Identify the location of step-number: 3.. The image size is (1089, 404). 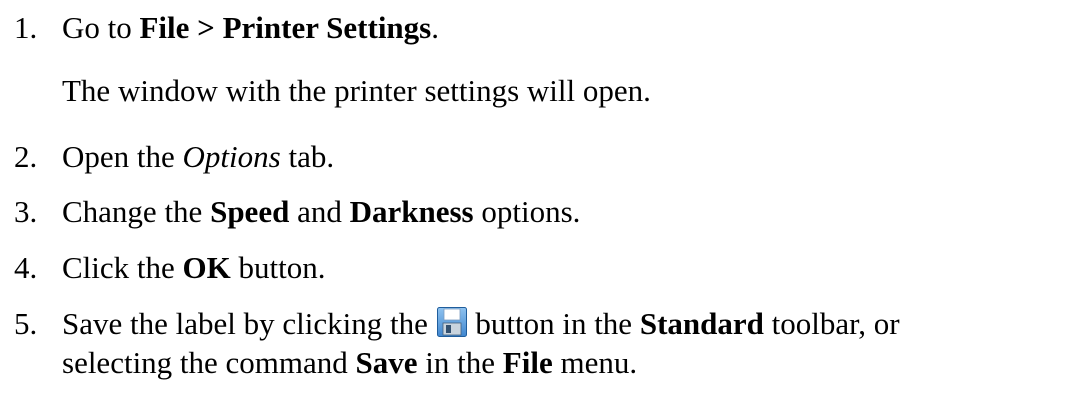
(26, 211).